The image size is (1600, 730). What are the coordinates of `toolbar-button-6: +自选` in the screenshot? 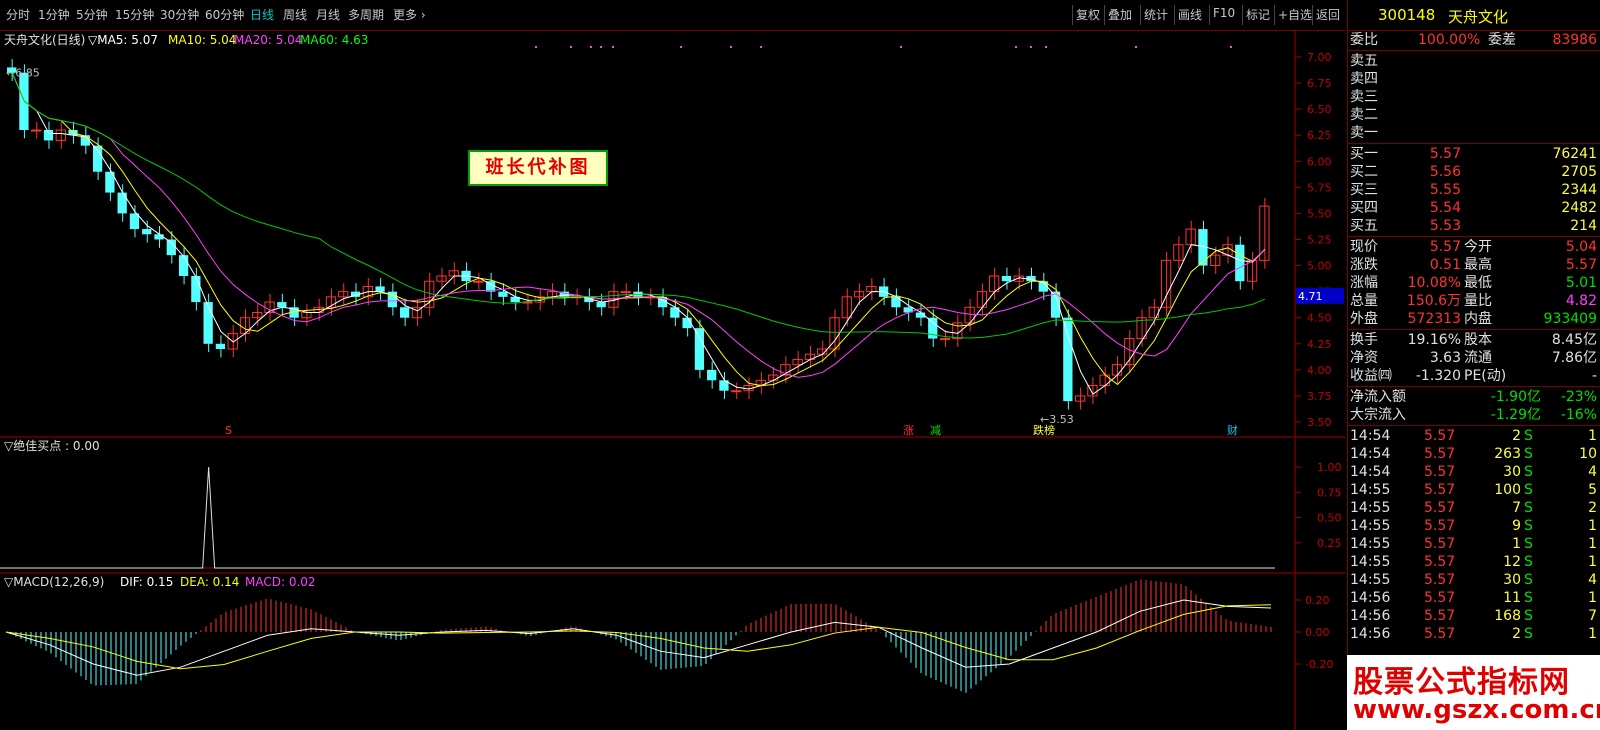 It's located at (1295, 14).